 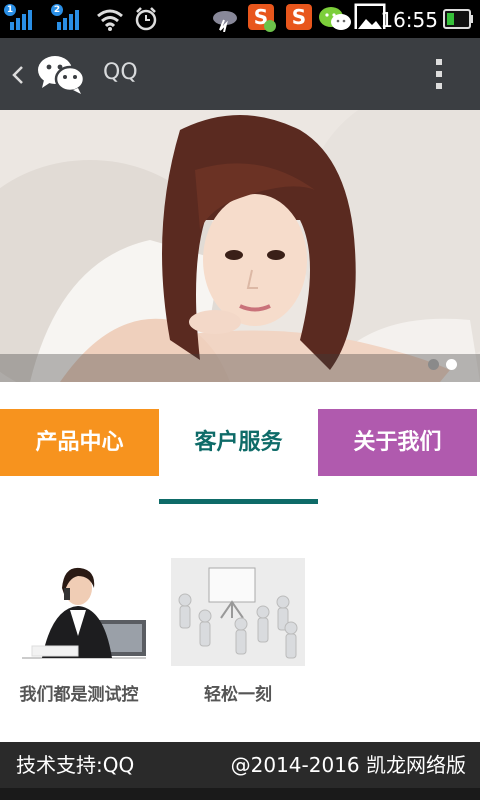 I want to click on check-icon, so click(x=270, y=26).